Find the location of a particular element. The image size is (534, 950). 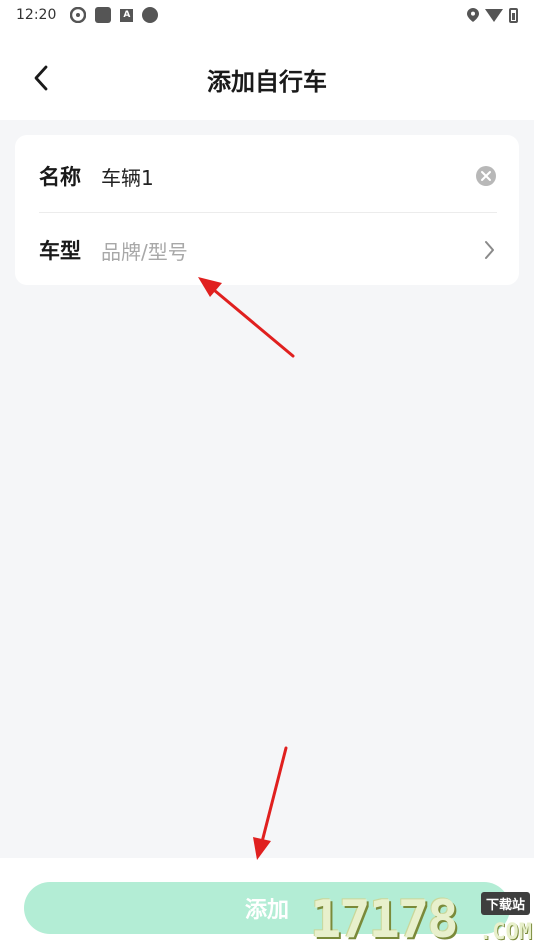

annotation-arrow-top is located at coordinates (246, 317).